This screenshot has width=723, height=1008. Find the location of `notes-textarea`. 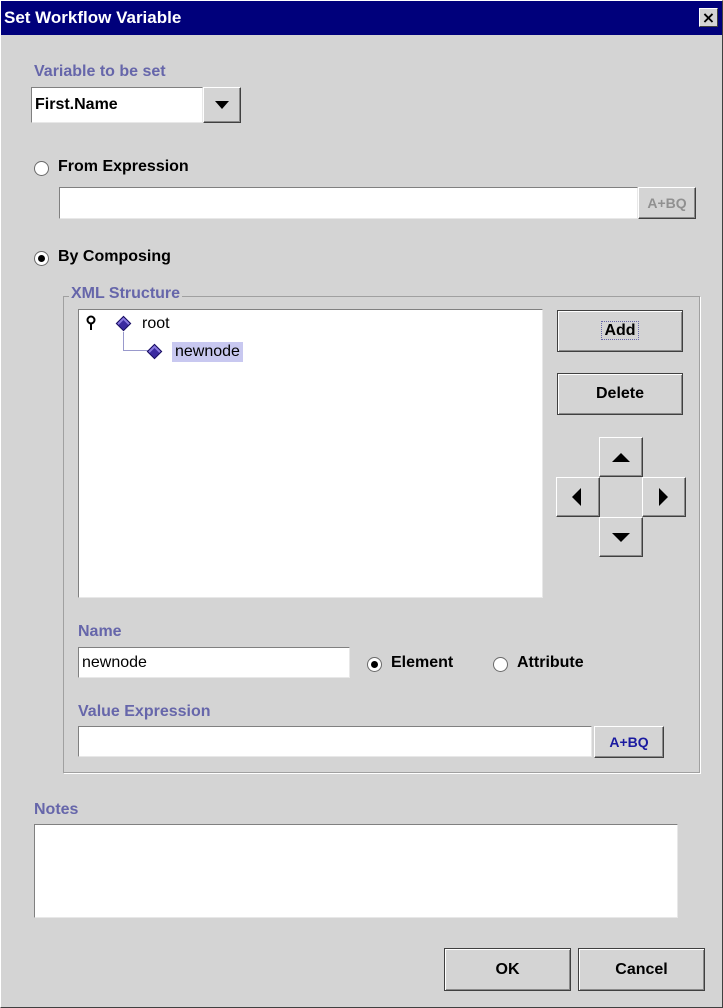

notes-textarea is located at coordinates (356, 871).